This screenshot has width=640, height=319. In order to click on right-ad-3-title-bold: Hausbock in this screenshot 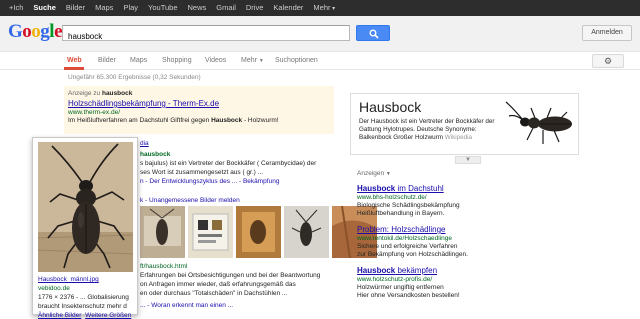, I will do `click(376, 270)`.